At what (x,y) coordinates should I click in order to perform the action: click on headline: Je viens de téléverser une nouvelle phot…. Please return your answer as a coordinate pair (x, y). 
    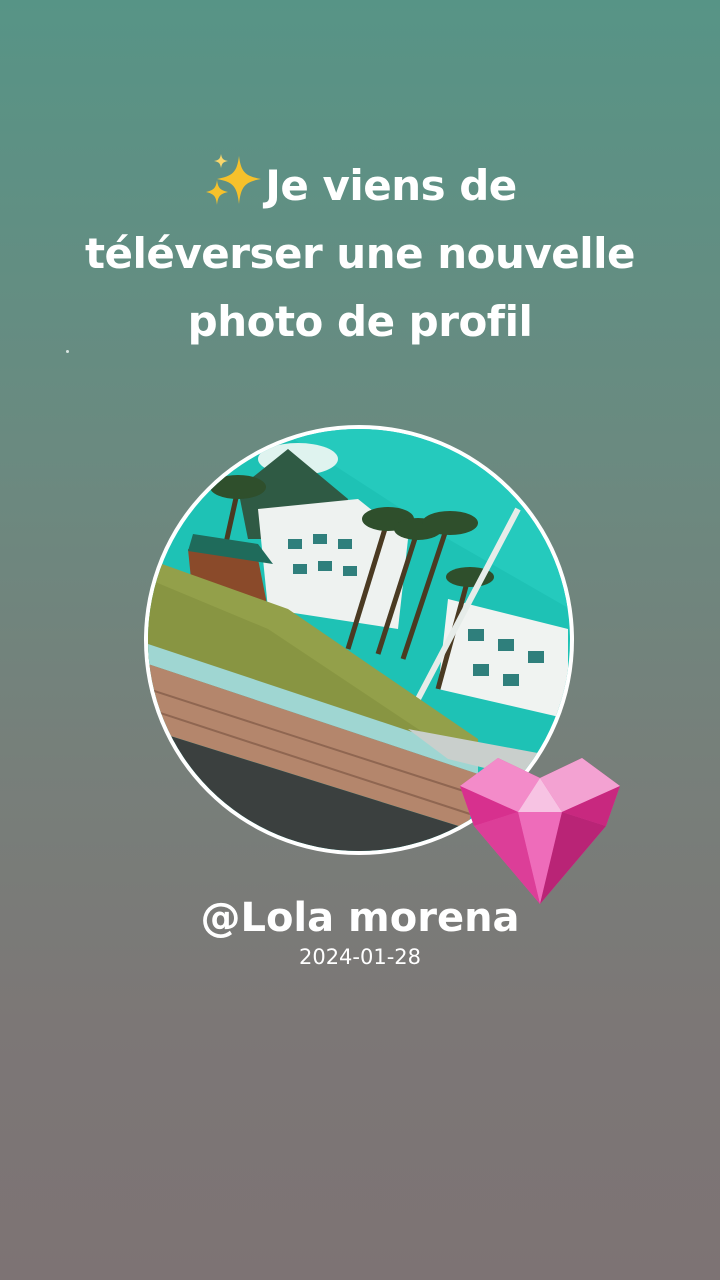
    Looking at the image, I should click on (360, 254).